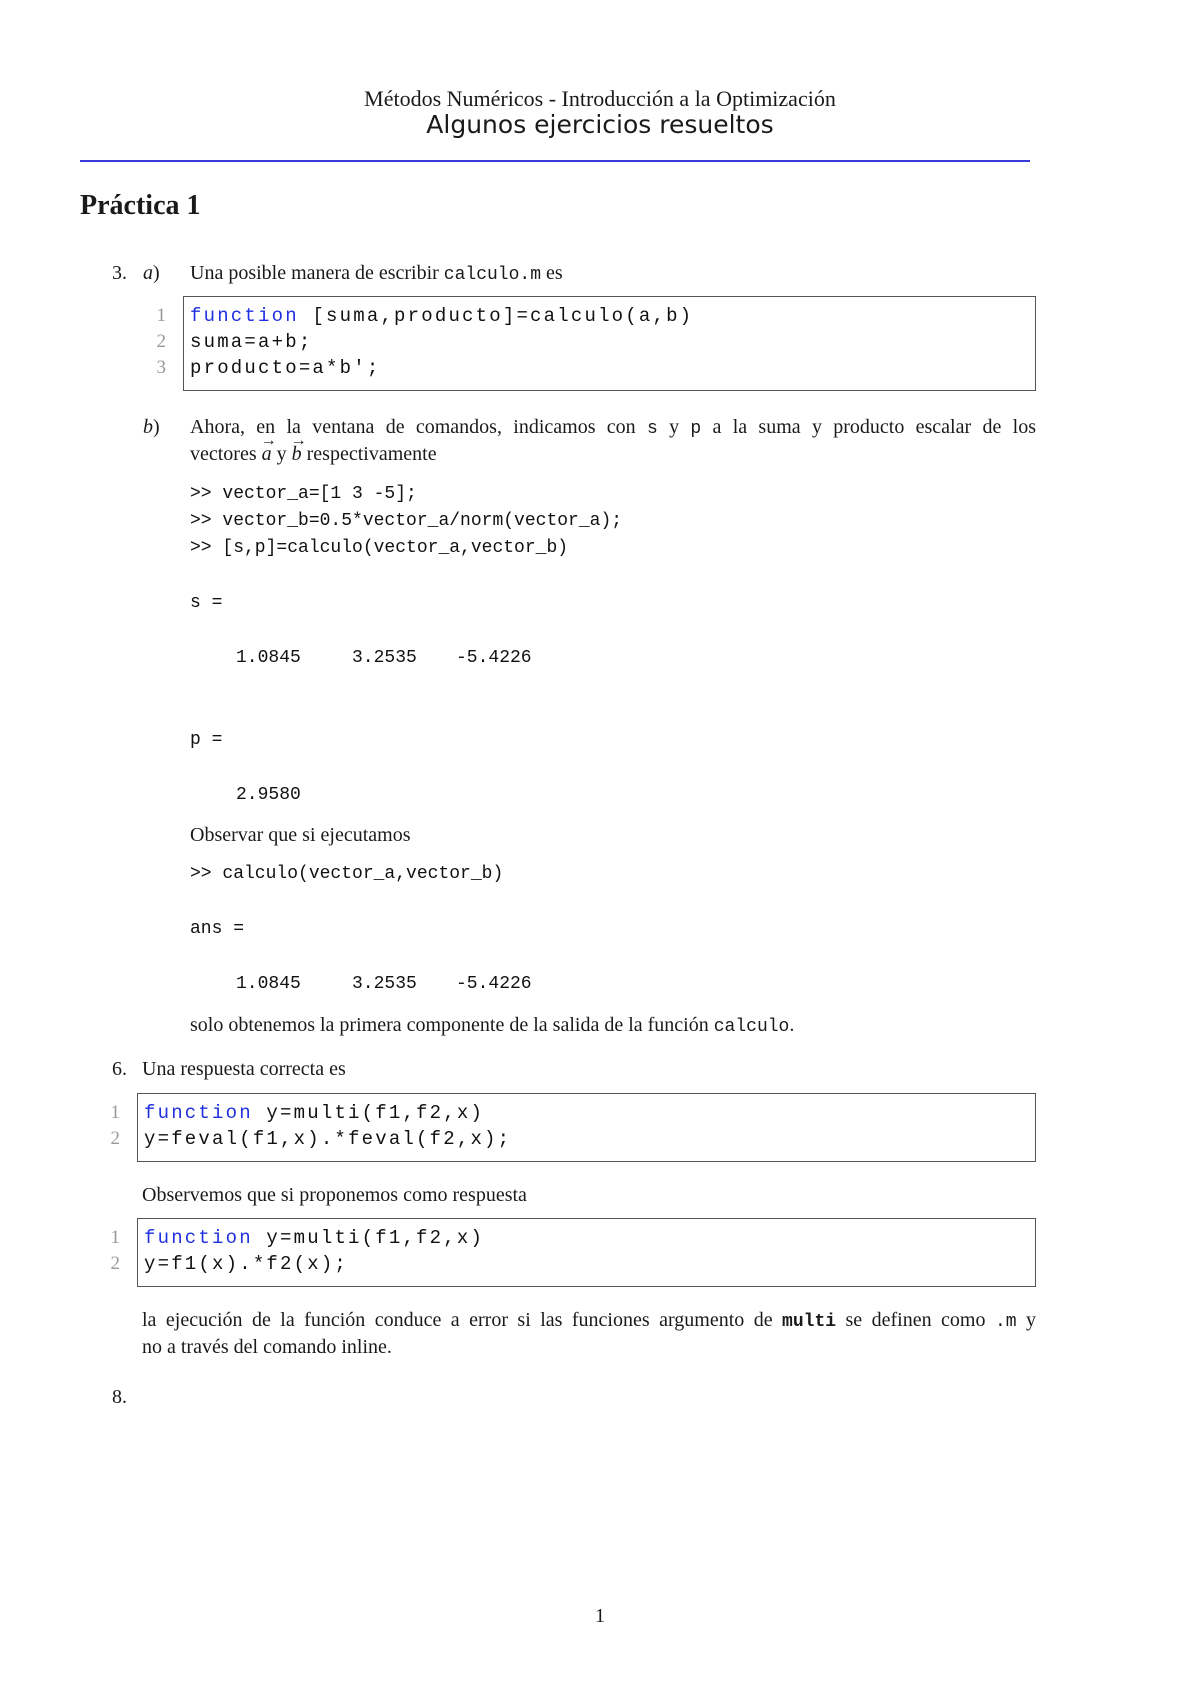  I want to click on code-line: producto=a*b';, so click(609, 368).